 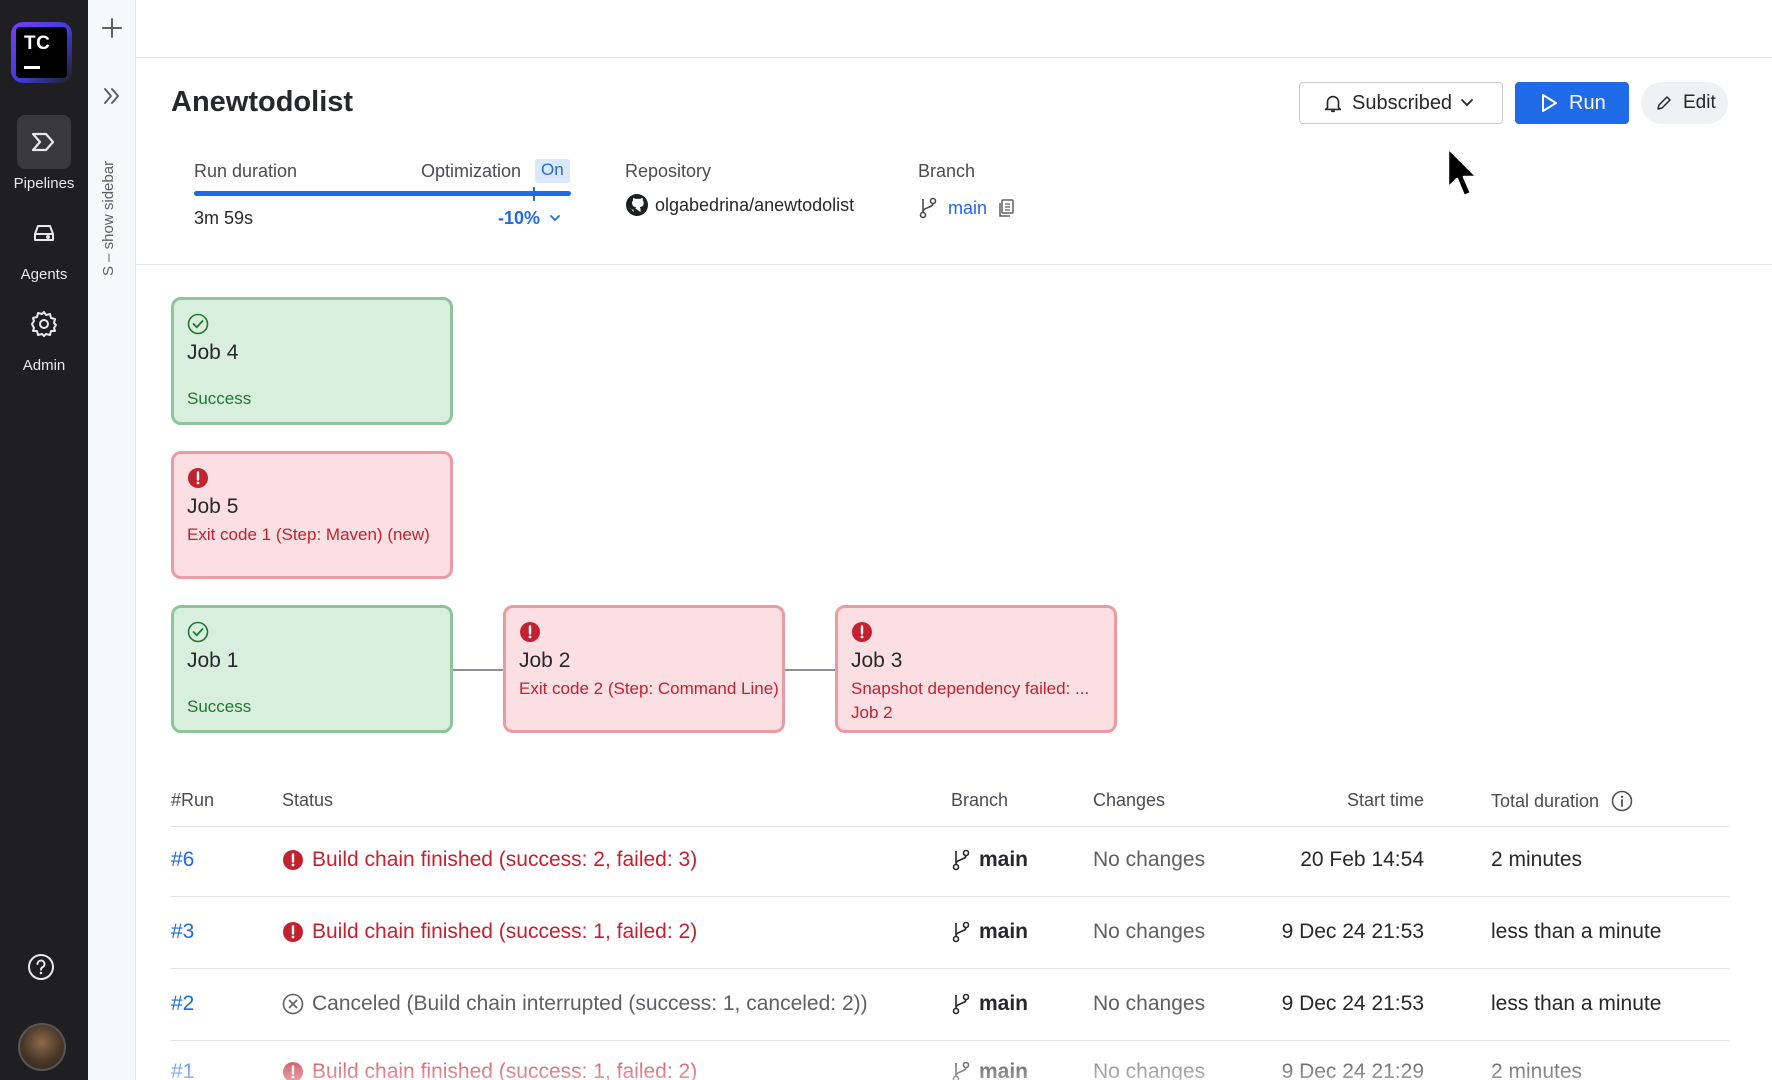 What do you see at coordinates (44, 142) in the screenshot?
I see `pipelines-icon` at bounding box center [44, 142].